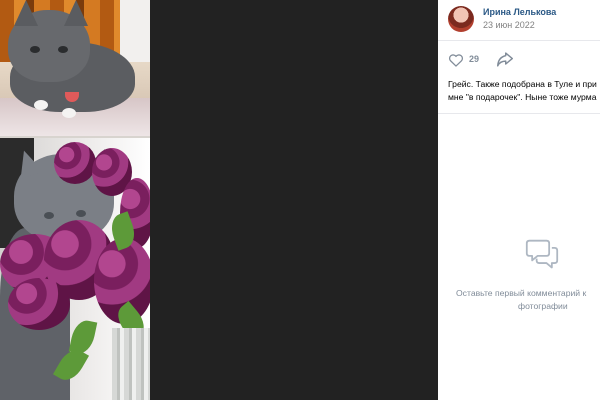 The image size is (600, 400). What do you see at coordinates (522, 97) in the screenshot?
I see `post-text-line: мне "в подарочек". Ныне тоже мурма` at bounding box center [522, 97].